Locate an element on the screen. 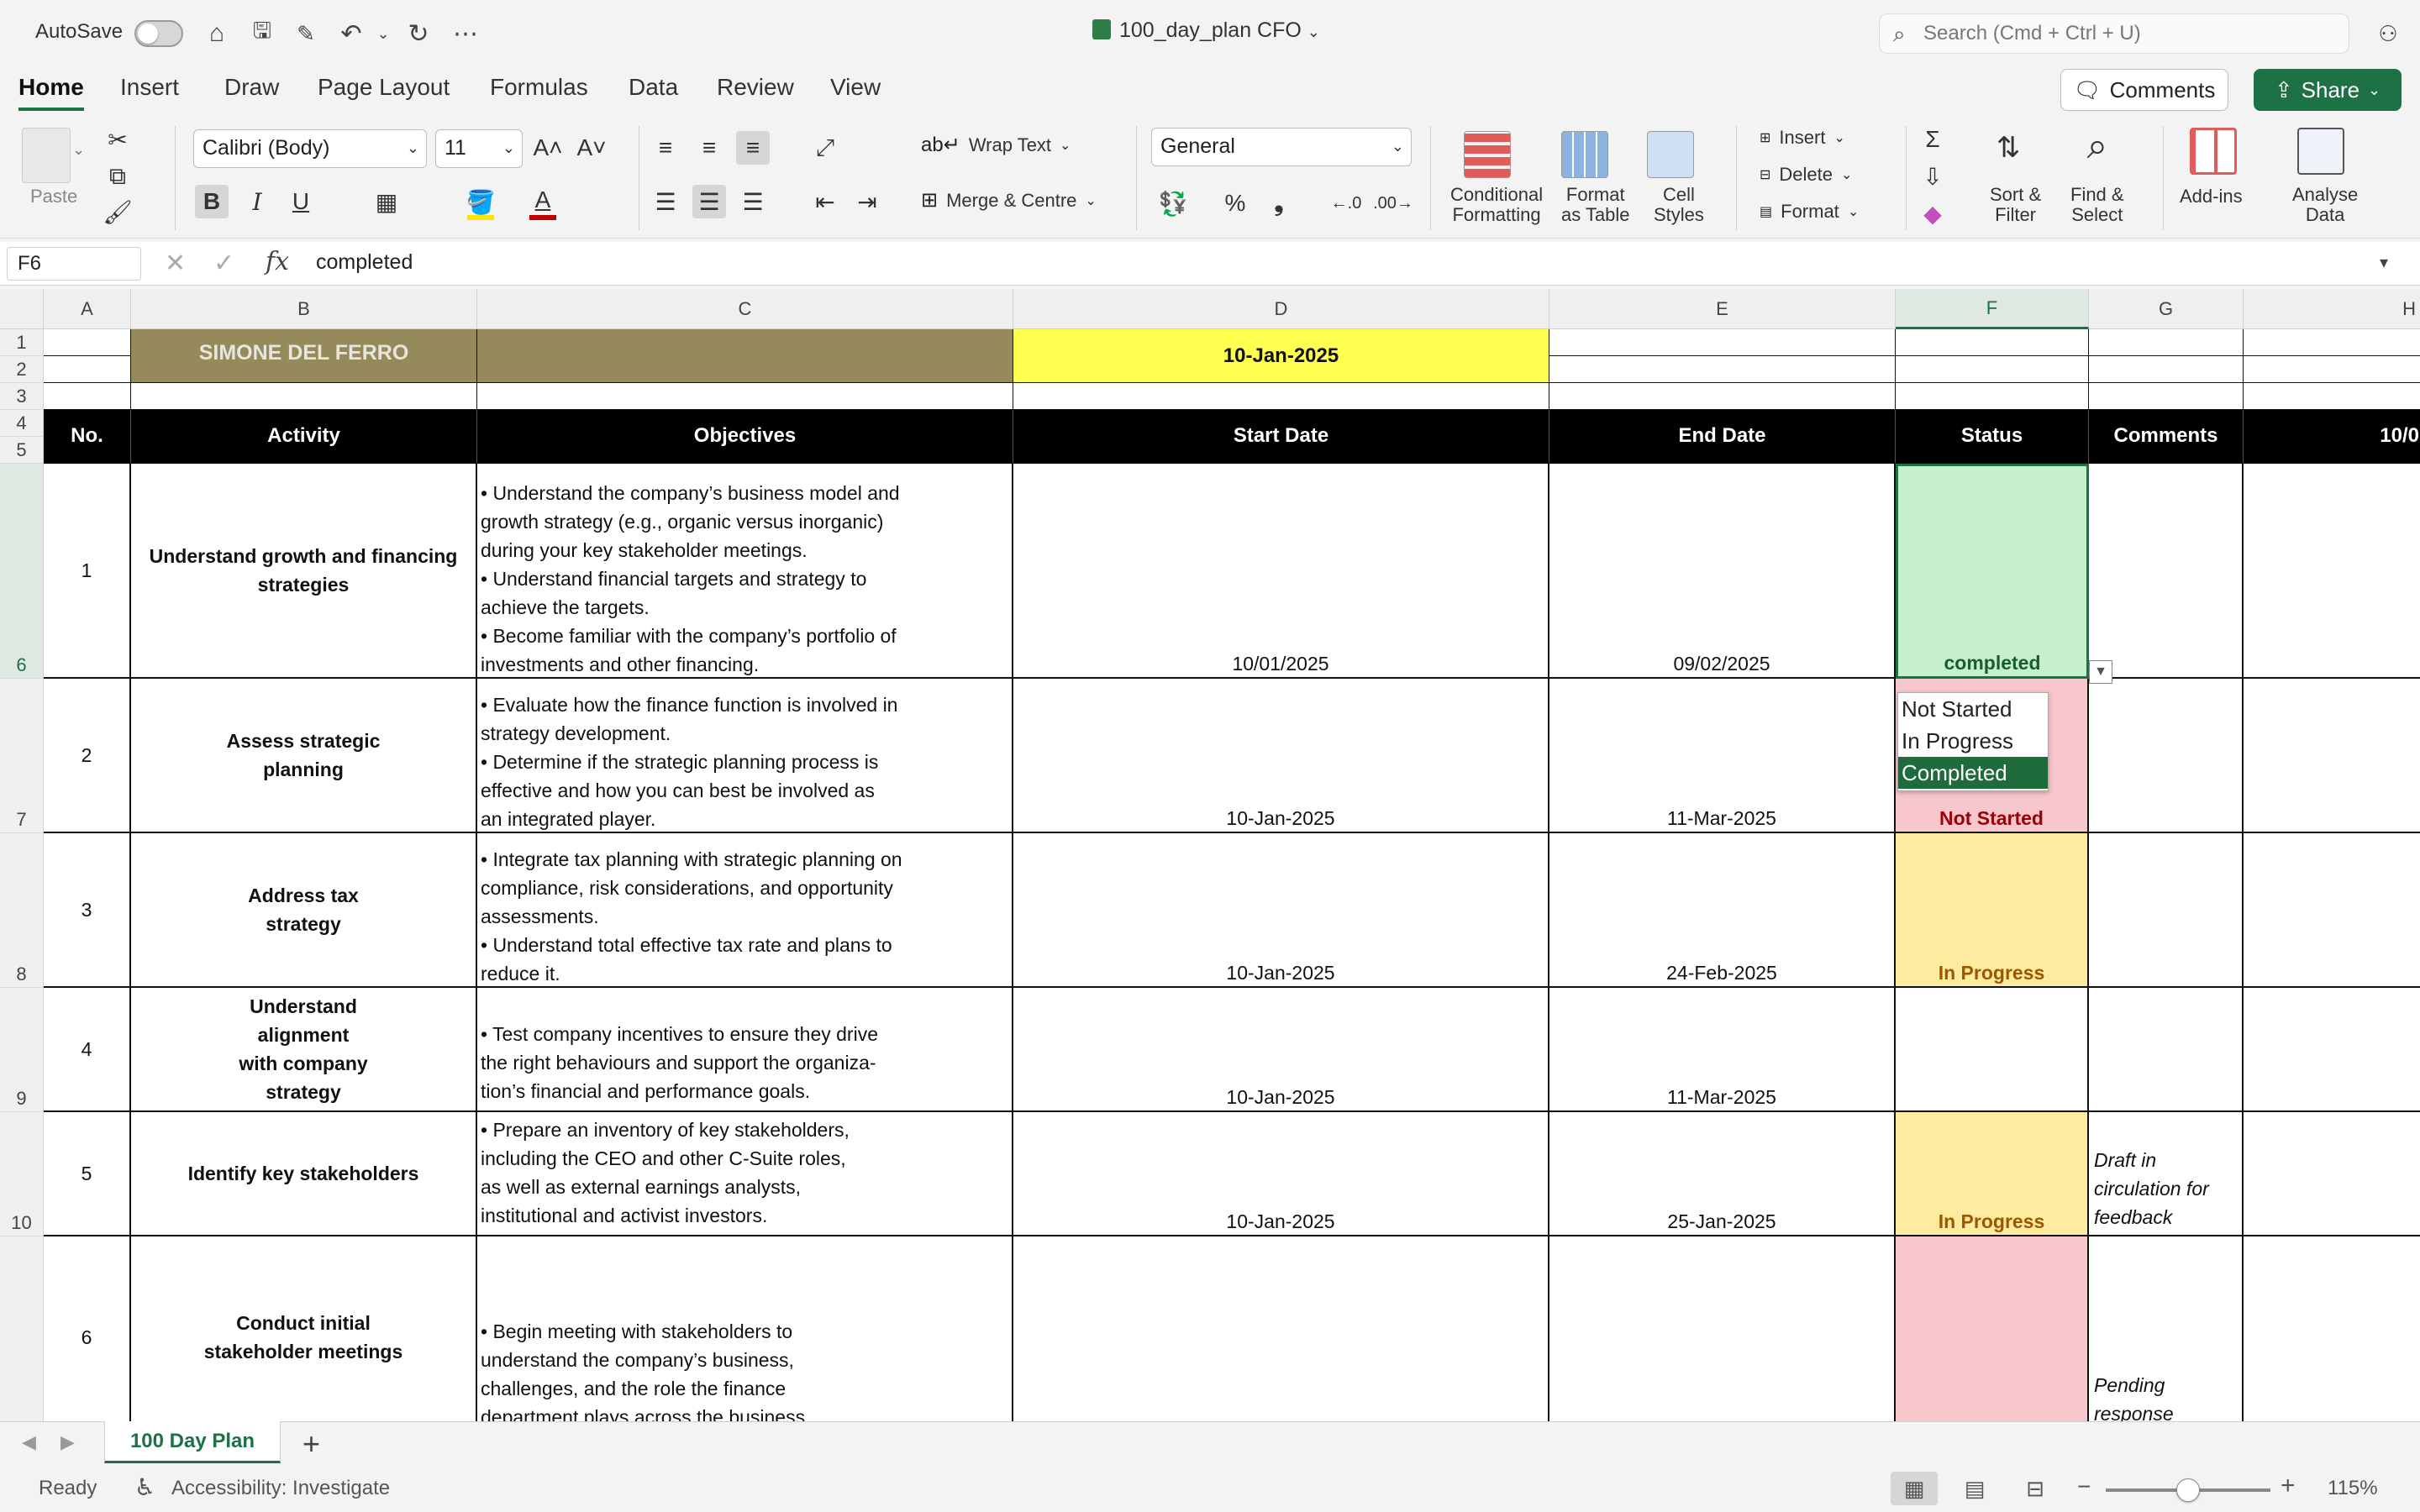 The height and width of the screenshot is (1512, 2420). find-select-label: Find & Select is located at coordinates (2097, 205).